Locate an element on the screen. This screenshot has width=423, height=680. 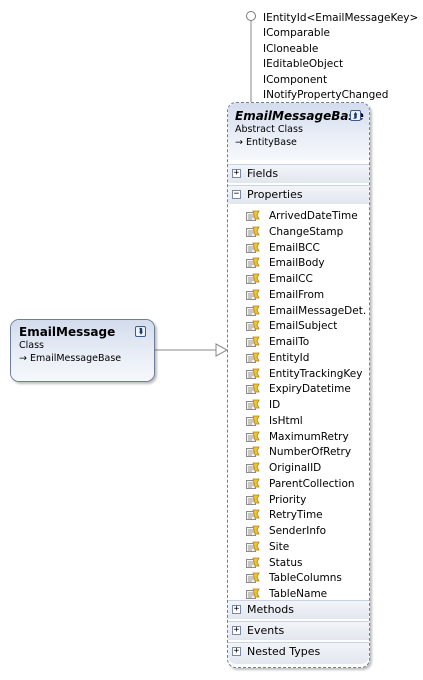
property-item: Status is located at coordinates (298, 564).